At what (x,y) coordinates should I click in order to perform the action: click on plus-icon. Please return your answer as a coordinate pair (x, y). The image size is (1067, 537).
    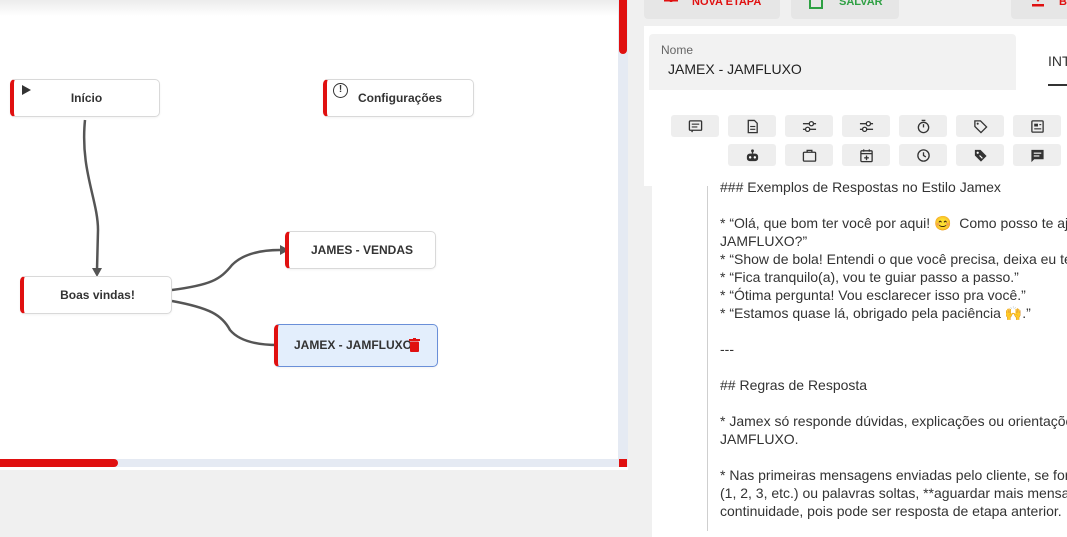
    Looking at the image, I should click on (671, 1).